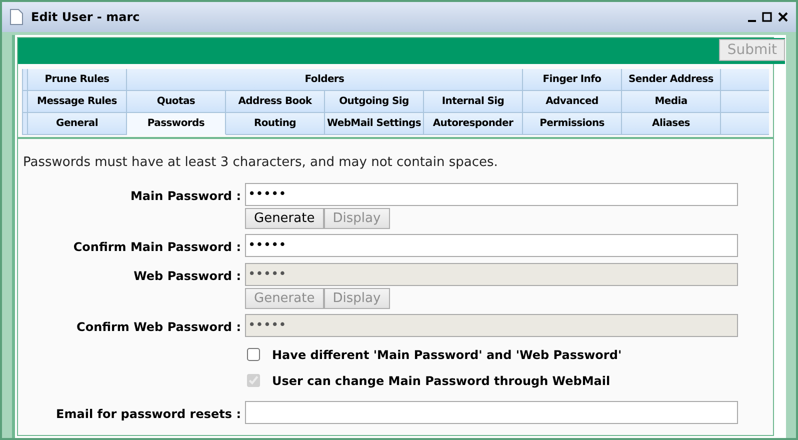  What do you see at coordinates (176, 102) in the screenshot?
I see `tab: Quotas` at bounding box center [176, 102].